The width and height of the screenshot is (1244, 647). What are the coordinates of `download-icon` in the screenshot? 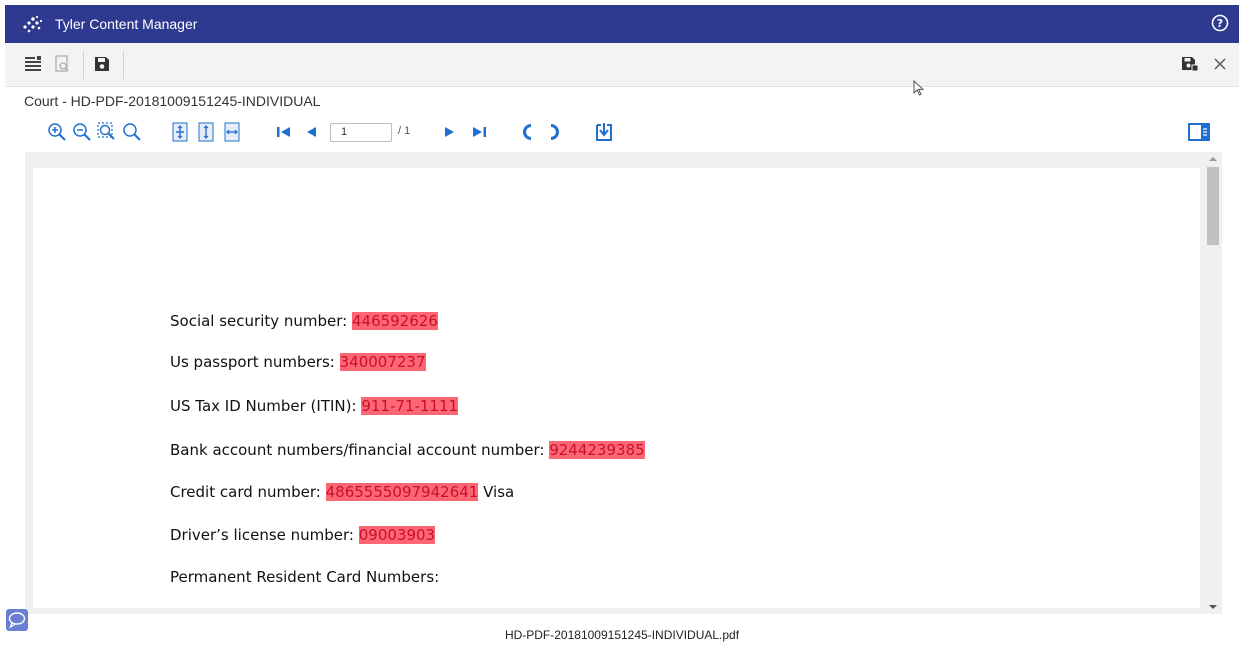 It's located at (604, 132).